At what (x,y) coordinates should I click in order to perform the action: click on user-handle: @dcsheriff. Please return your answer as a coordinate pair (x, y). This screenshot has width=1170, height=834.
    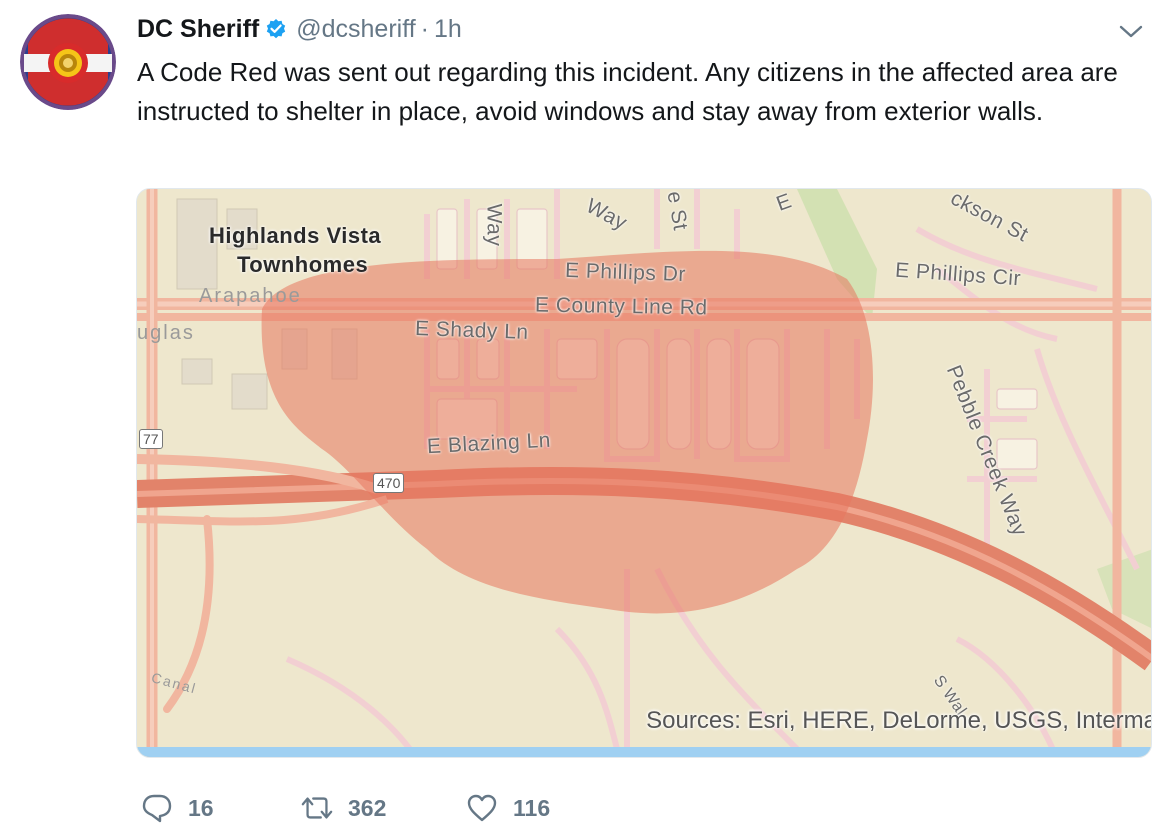
    Looking at the image, I should click on (355, 29).